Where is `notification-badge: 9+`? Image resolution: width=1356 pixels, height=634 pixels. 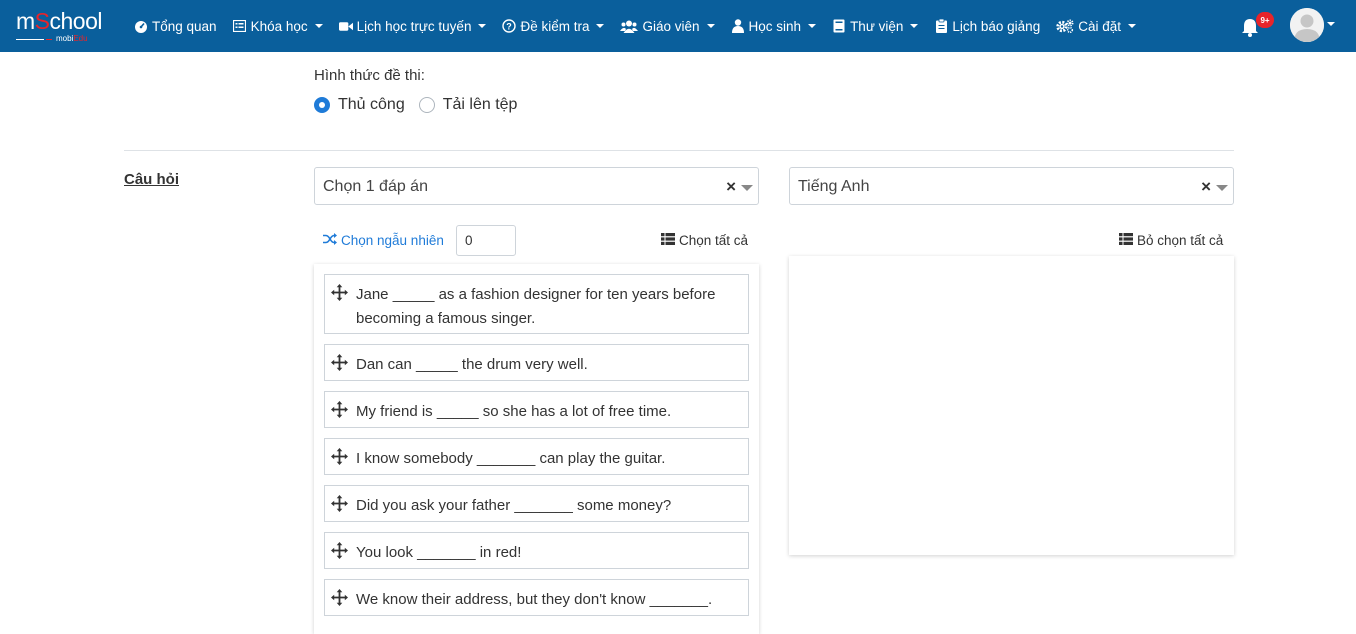
notification-badge: 9+ is located at coordinates (1265, 20).